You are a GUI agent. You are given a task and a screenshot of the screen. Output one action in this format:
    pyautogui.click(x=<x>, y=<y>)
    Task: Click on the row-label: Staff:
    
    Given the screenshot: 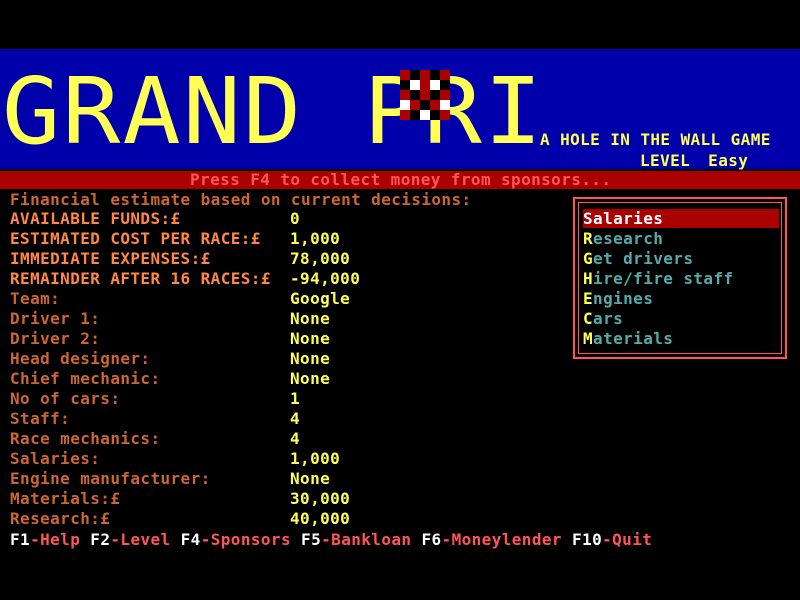 What is the action you would take?
    pyautogui.click(x=40, y=418)
    